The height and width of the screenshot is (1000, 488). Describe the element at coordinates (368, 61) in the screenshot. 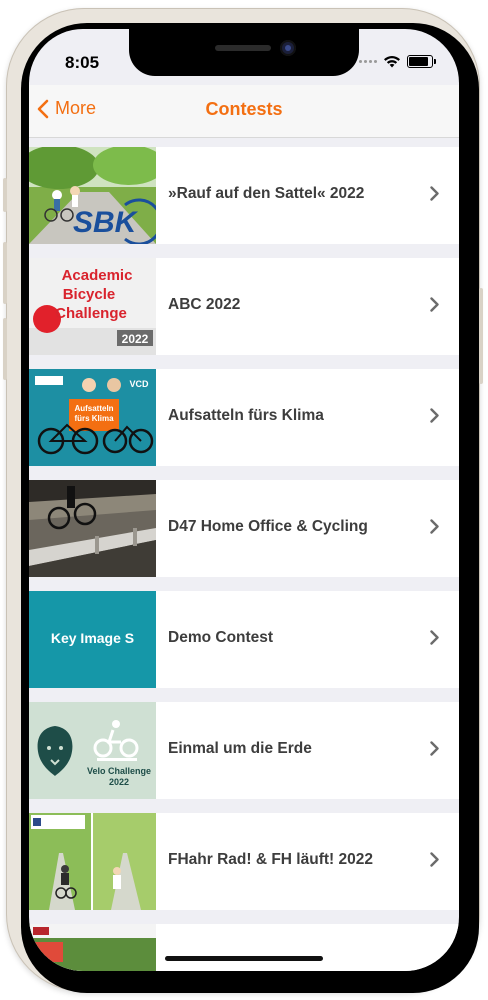

I see `signal-icon` at that location.